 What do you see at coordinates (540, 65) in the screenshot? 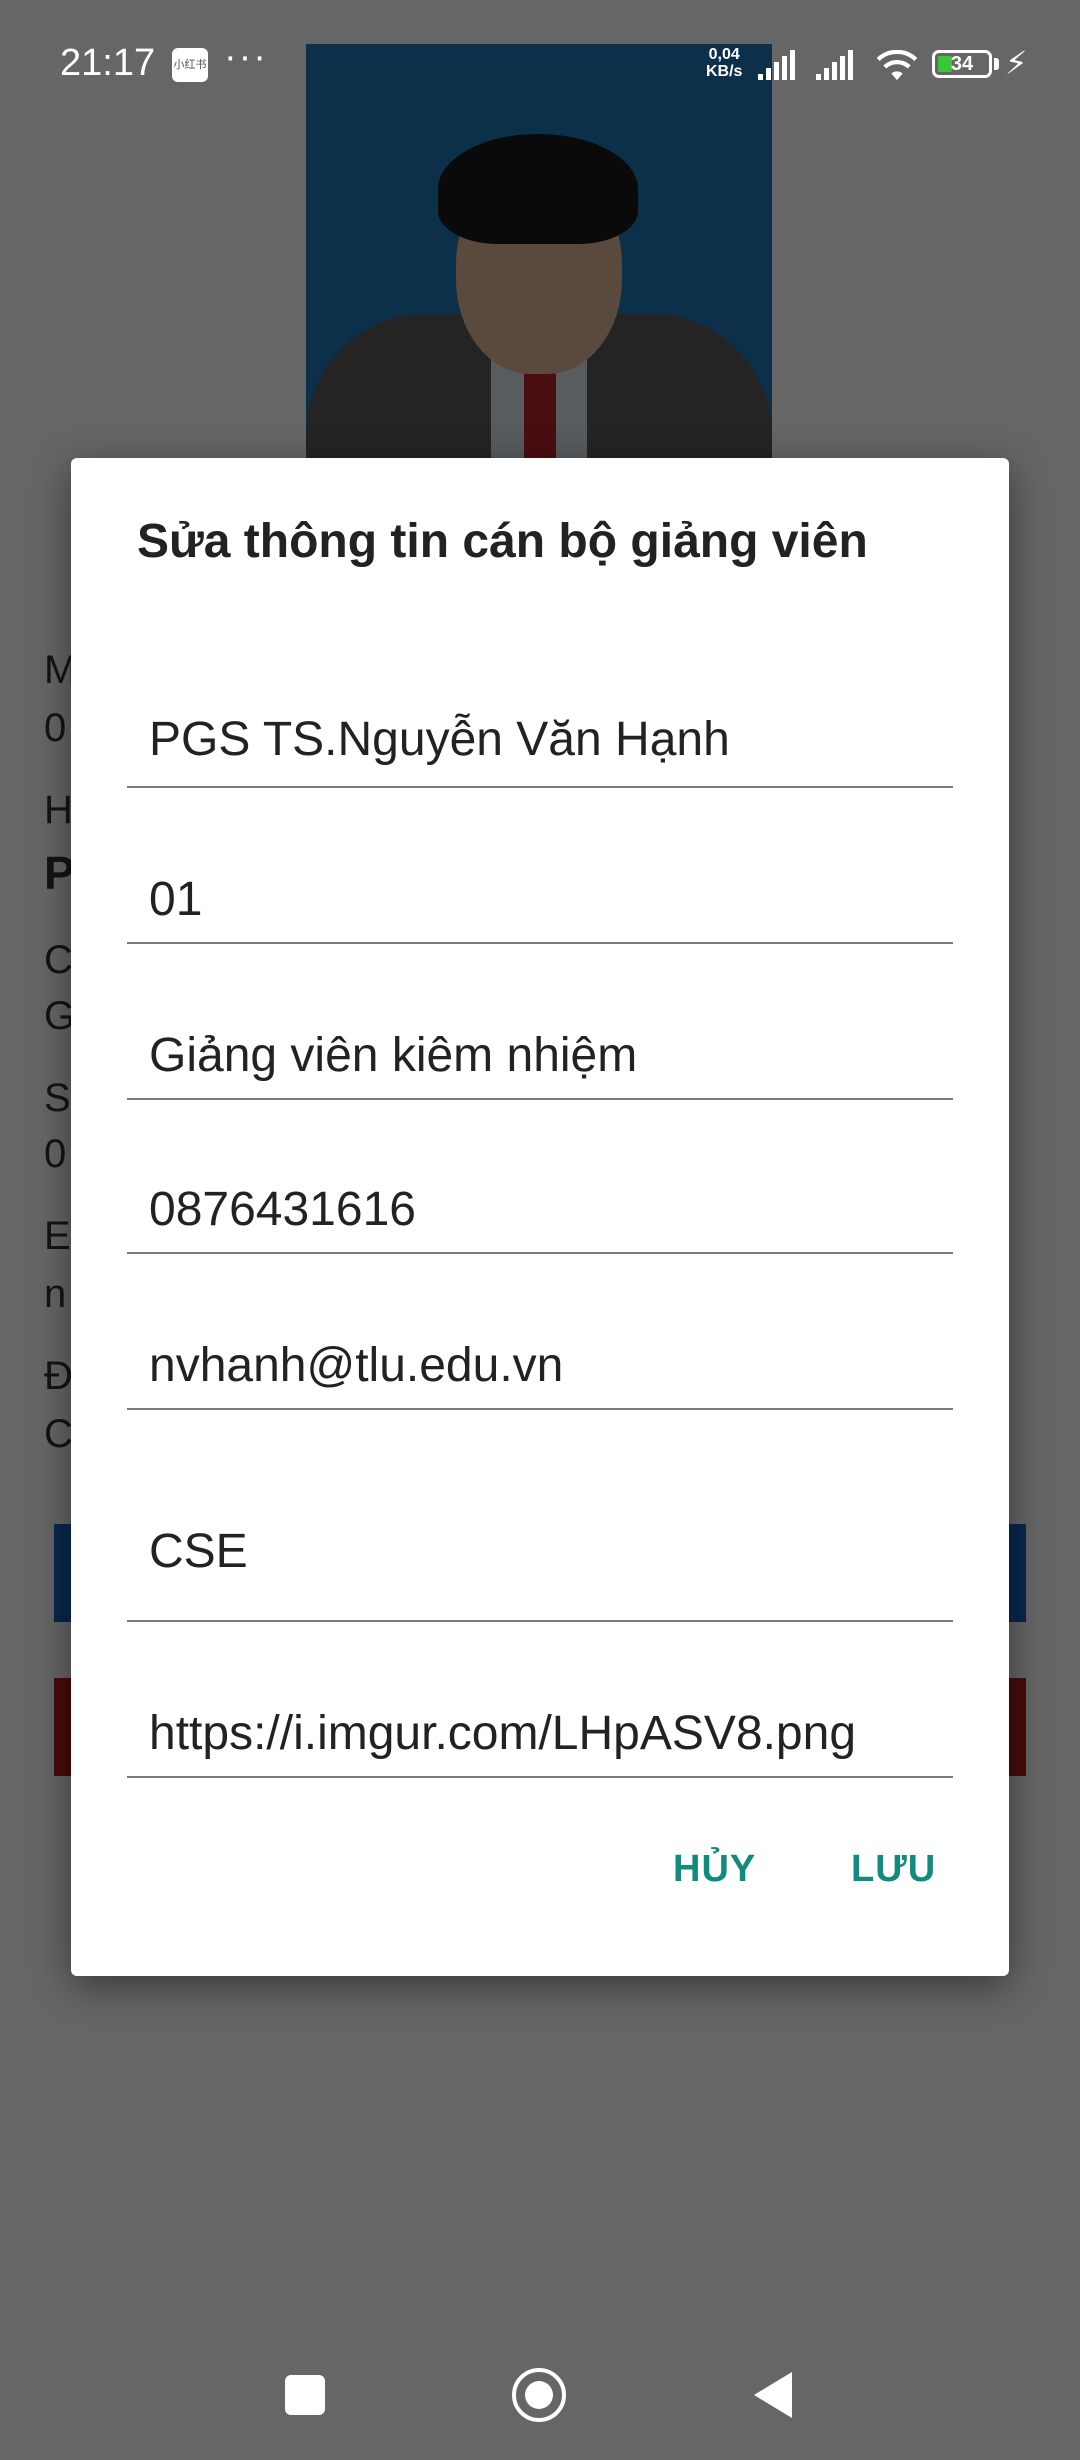
I see `status-bar: 21:17 小红书 ··· 0,04 KB/s 34 ⚡` at bounding box center [540, 65].